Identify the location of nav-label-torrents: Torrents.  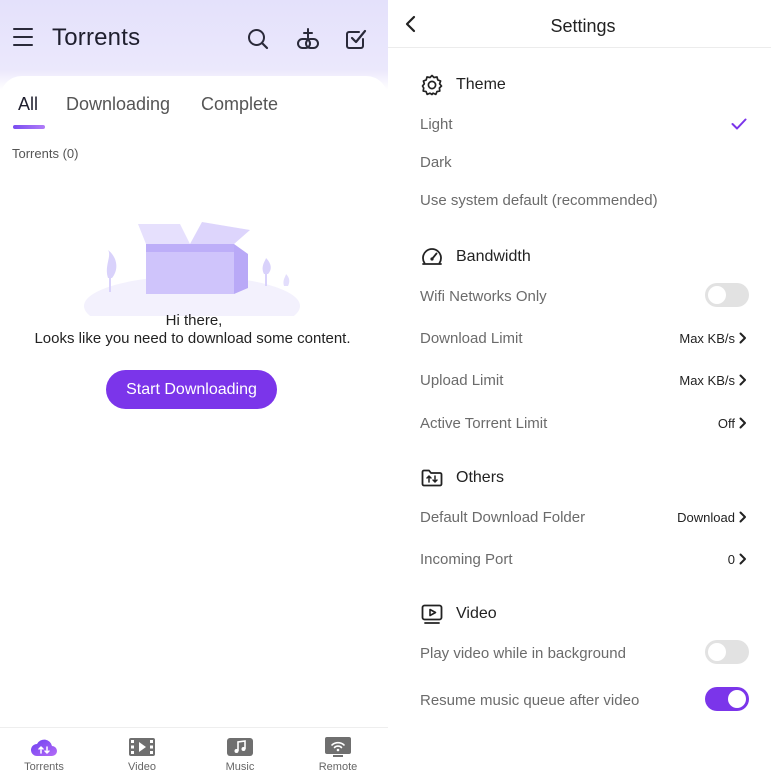
(44, 767).